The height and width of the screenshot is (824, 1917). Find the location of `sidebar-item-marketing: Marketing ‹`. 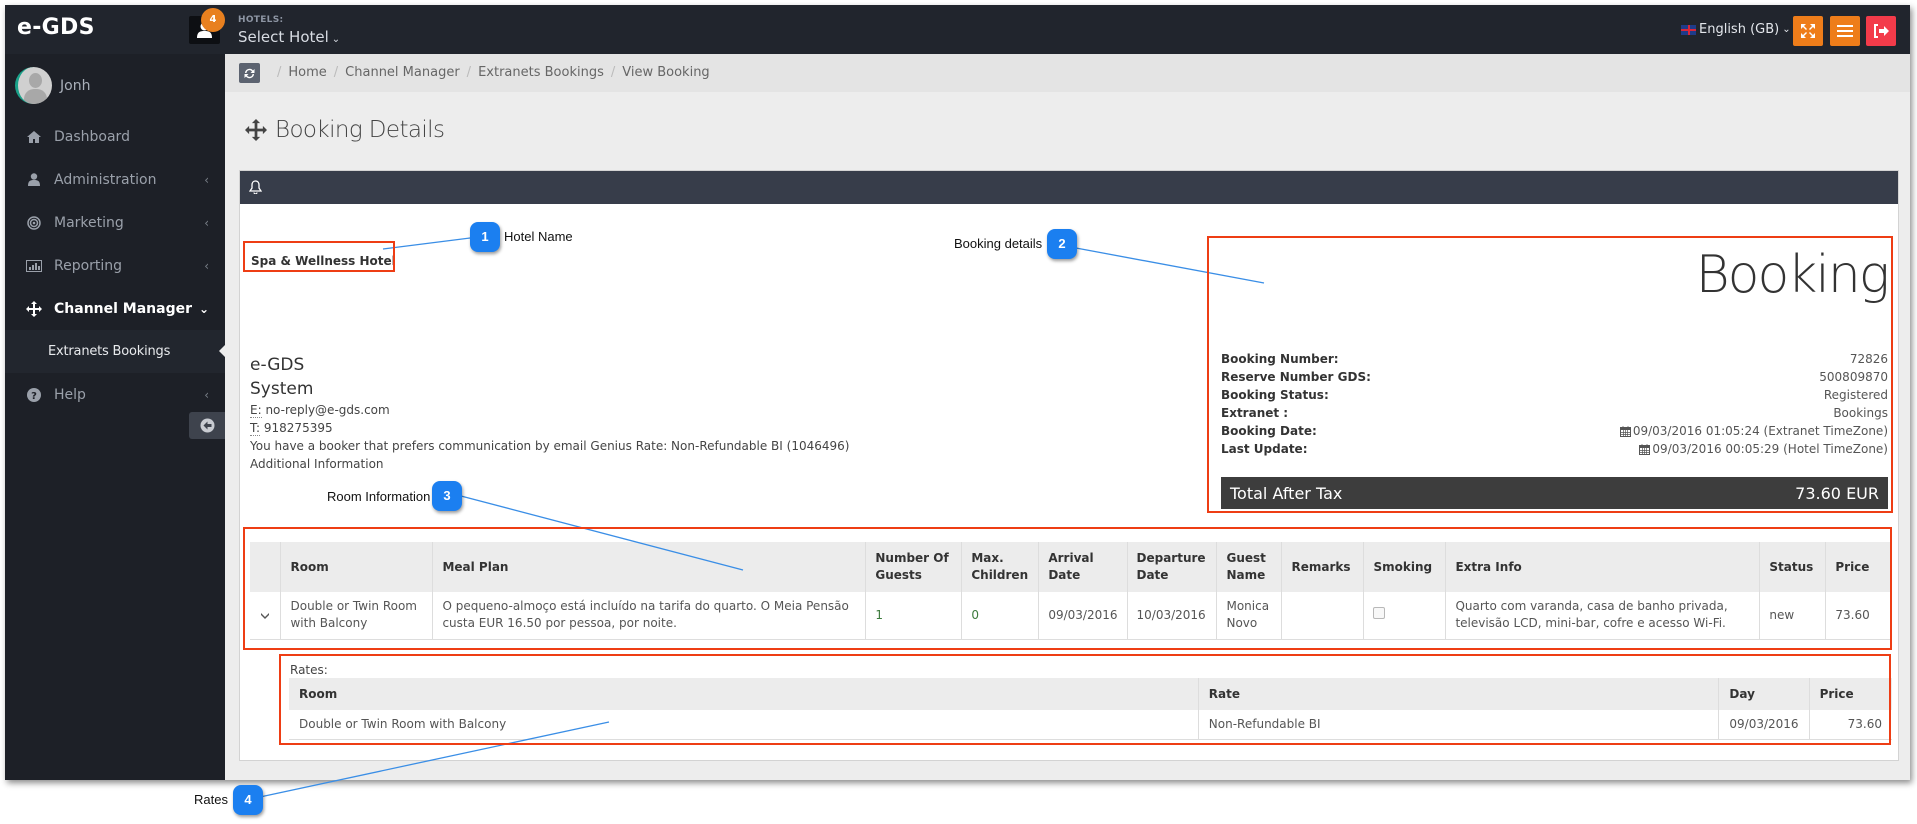

sidebar-item-marketing: Marketing ‹ is located at coordinates (115, 222).